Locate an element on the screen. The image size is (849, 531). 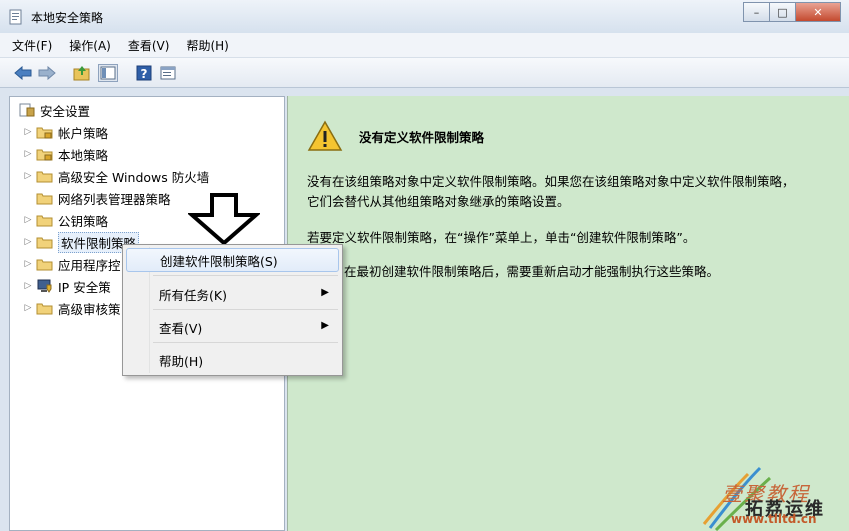
toolbar: ? is located at coordinates (424, 73).